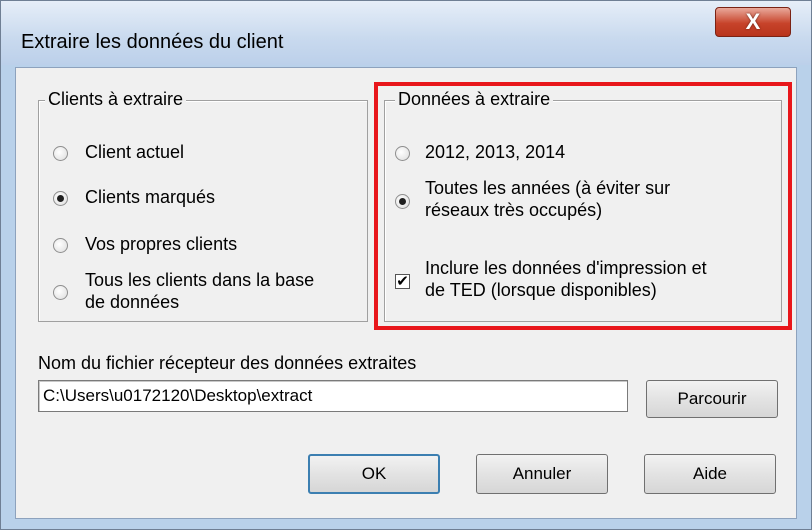 The height and width of the screenshot is (530, 812). I want to click on ok-button: OK, so click(374, 474).